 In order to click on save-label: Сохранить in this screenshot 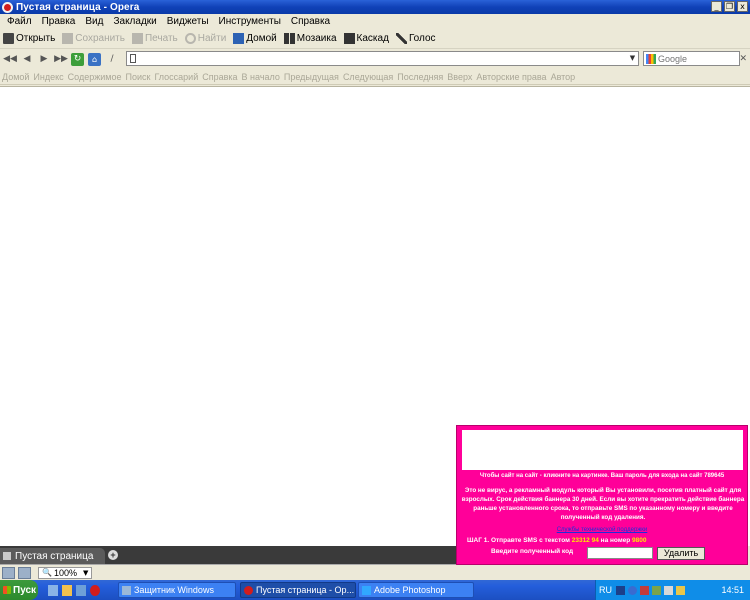, I will do `click(100, 38)`.